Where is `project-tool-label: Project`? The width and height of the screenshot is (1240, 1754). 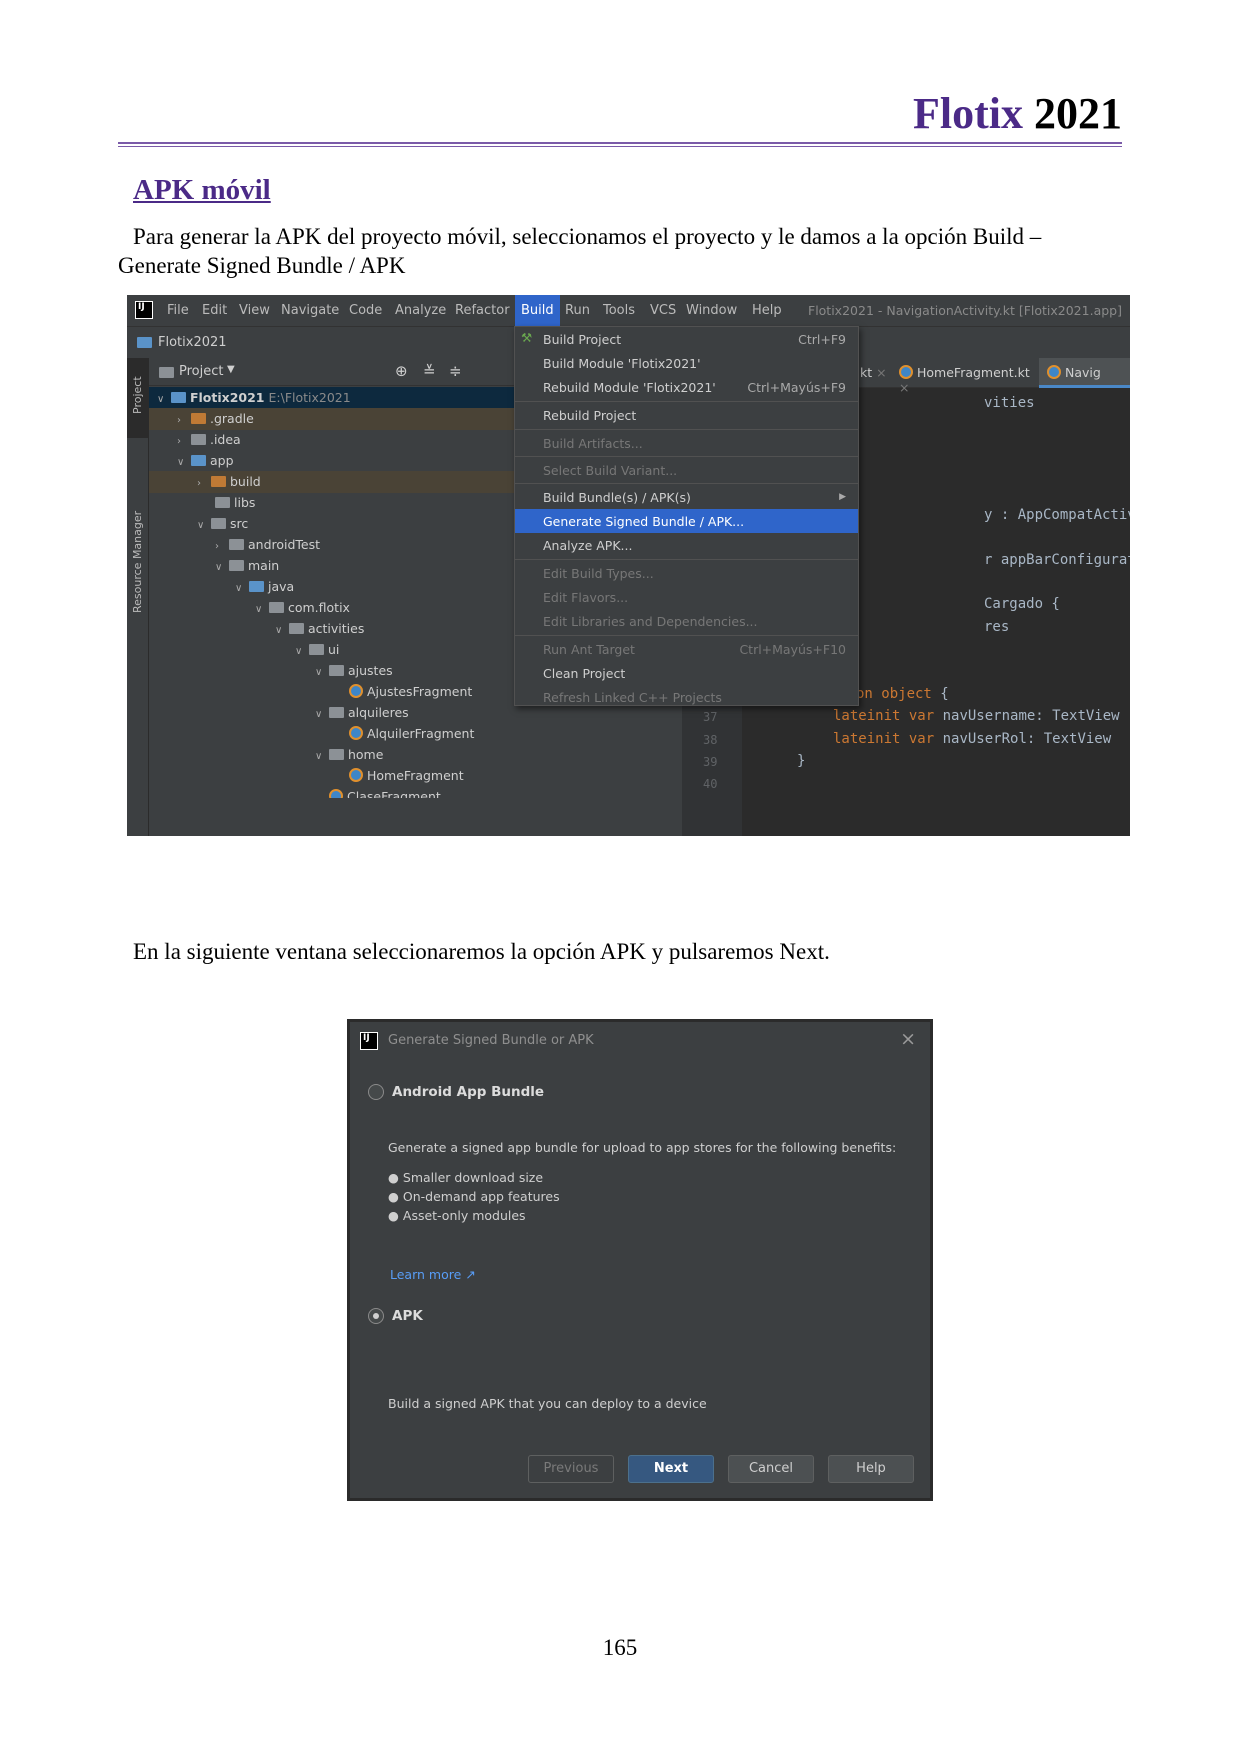 project-tool-label: Project is located at coordinates (137, 395).